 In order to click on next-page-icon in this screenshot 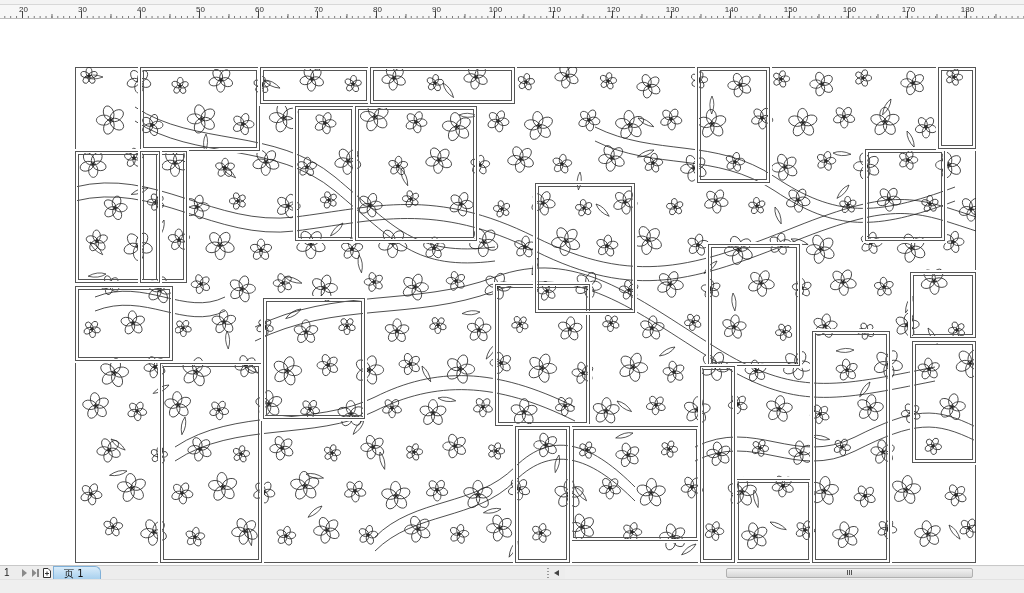, I will do `click(24, 572)`.